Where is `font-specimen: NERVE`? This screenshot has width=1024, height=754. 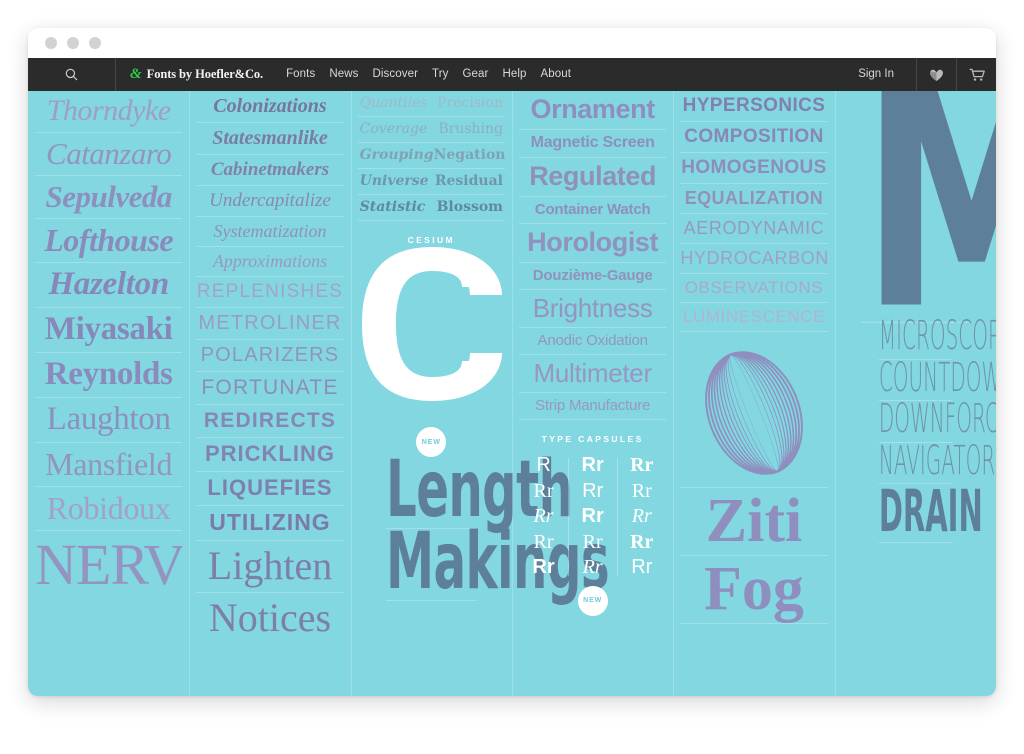
font-specimen: NERVE is located at coordinates (108, 565).